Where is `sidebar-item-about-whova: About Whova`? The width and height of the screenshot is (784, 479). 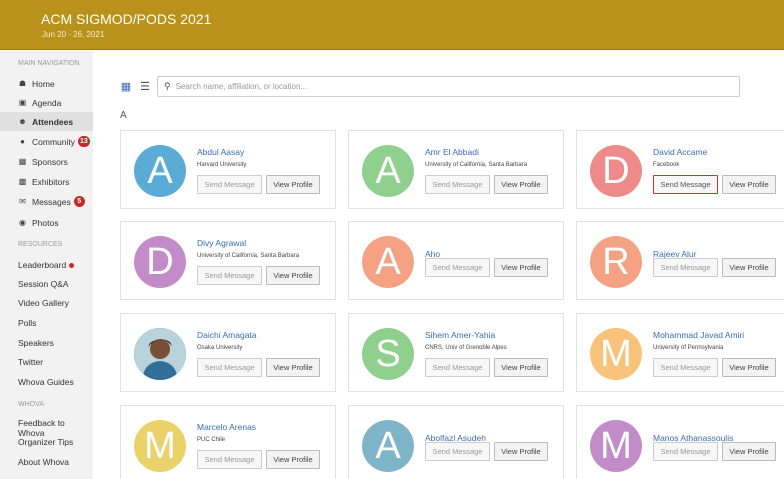 sidebar-item-about-whova: About Whova is located at coordinates (43, 462).